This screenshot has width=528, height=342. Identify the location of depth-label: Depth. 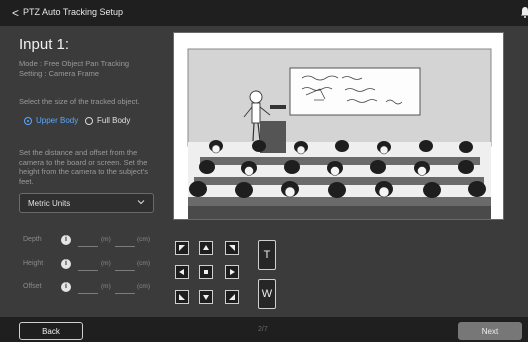
(32, 239).